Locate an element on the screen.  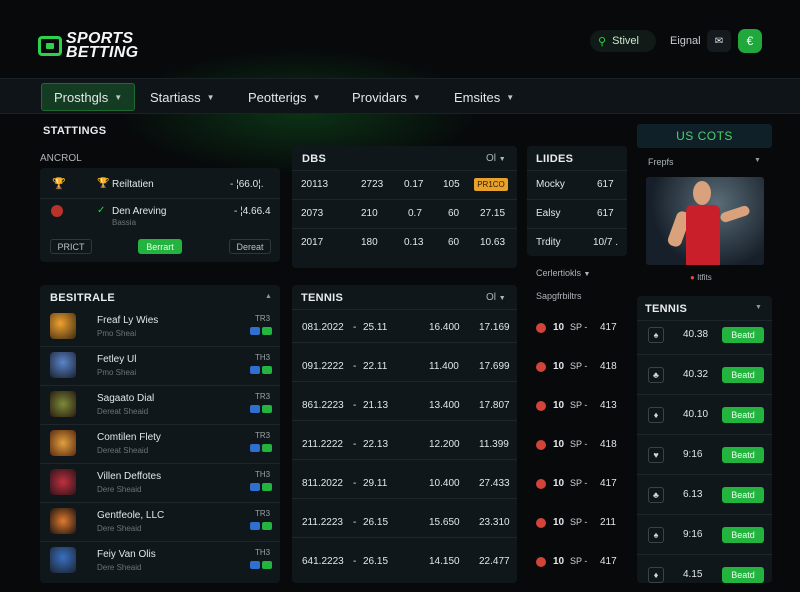
side-value: 413 is located at coordinates (608, 405).